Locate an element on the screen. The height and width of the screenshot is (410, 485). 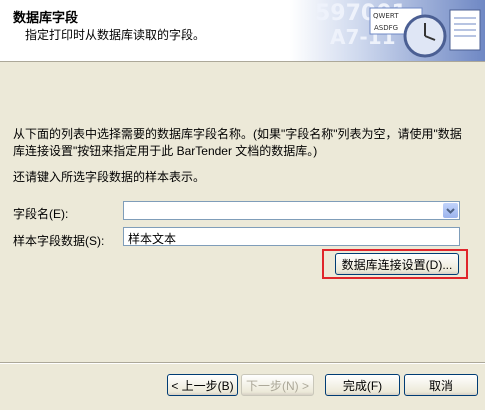
field-name-label: 字段名(E): is located at coordinates (41, 214).